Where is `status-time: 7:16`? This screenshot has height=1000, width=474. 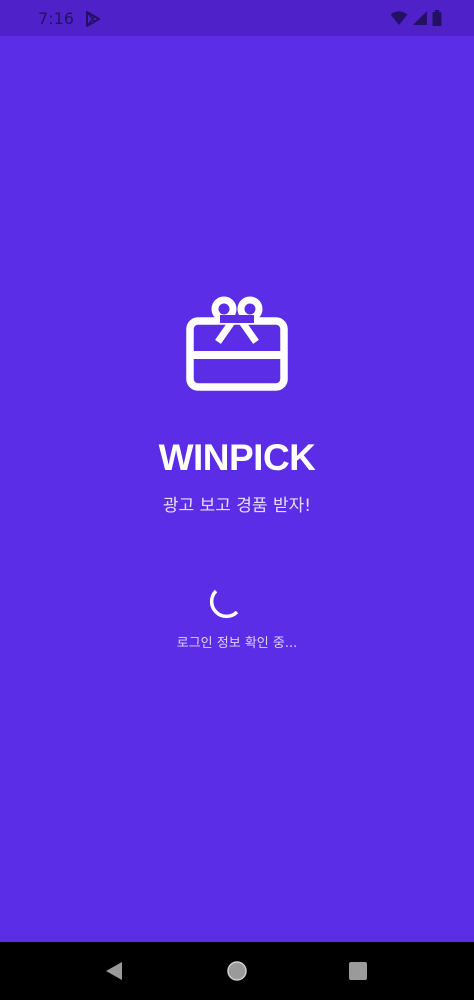 status-time: 7:16 is located at coordinates (56, 18).